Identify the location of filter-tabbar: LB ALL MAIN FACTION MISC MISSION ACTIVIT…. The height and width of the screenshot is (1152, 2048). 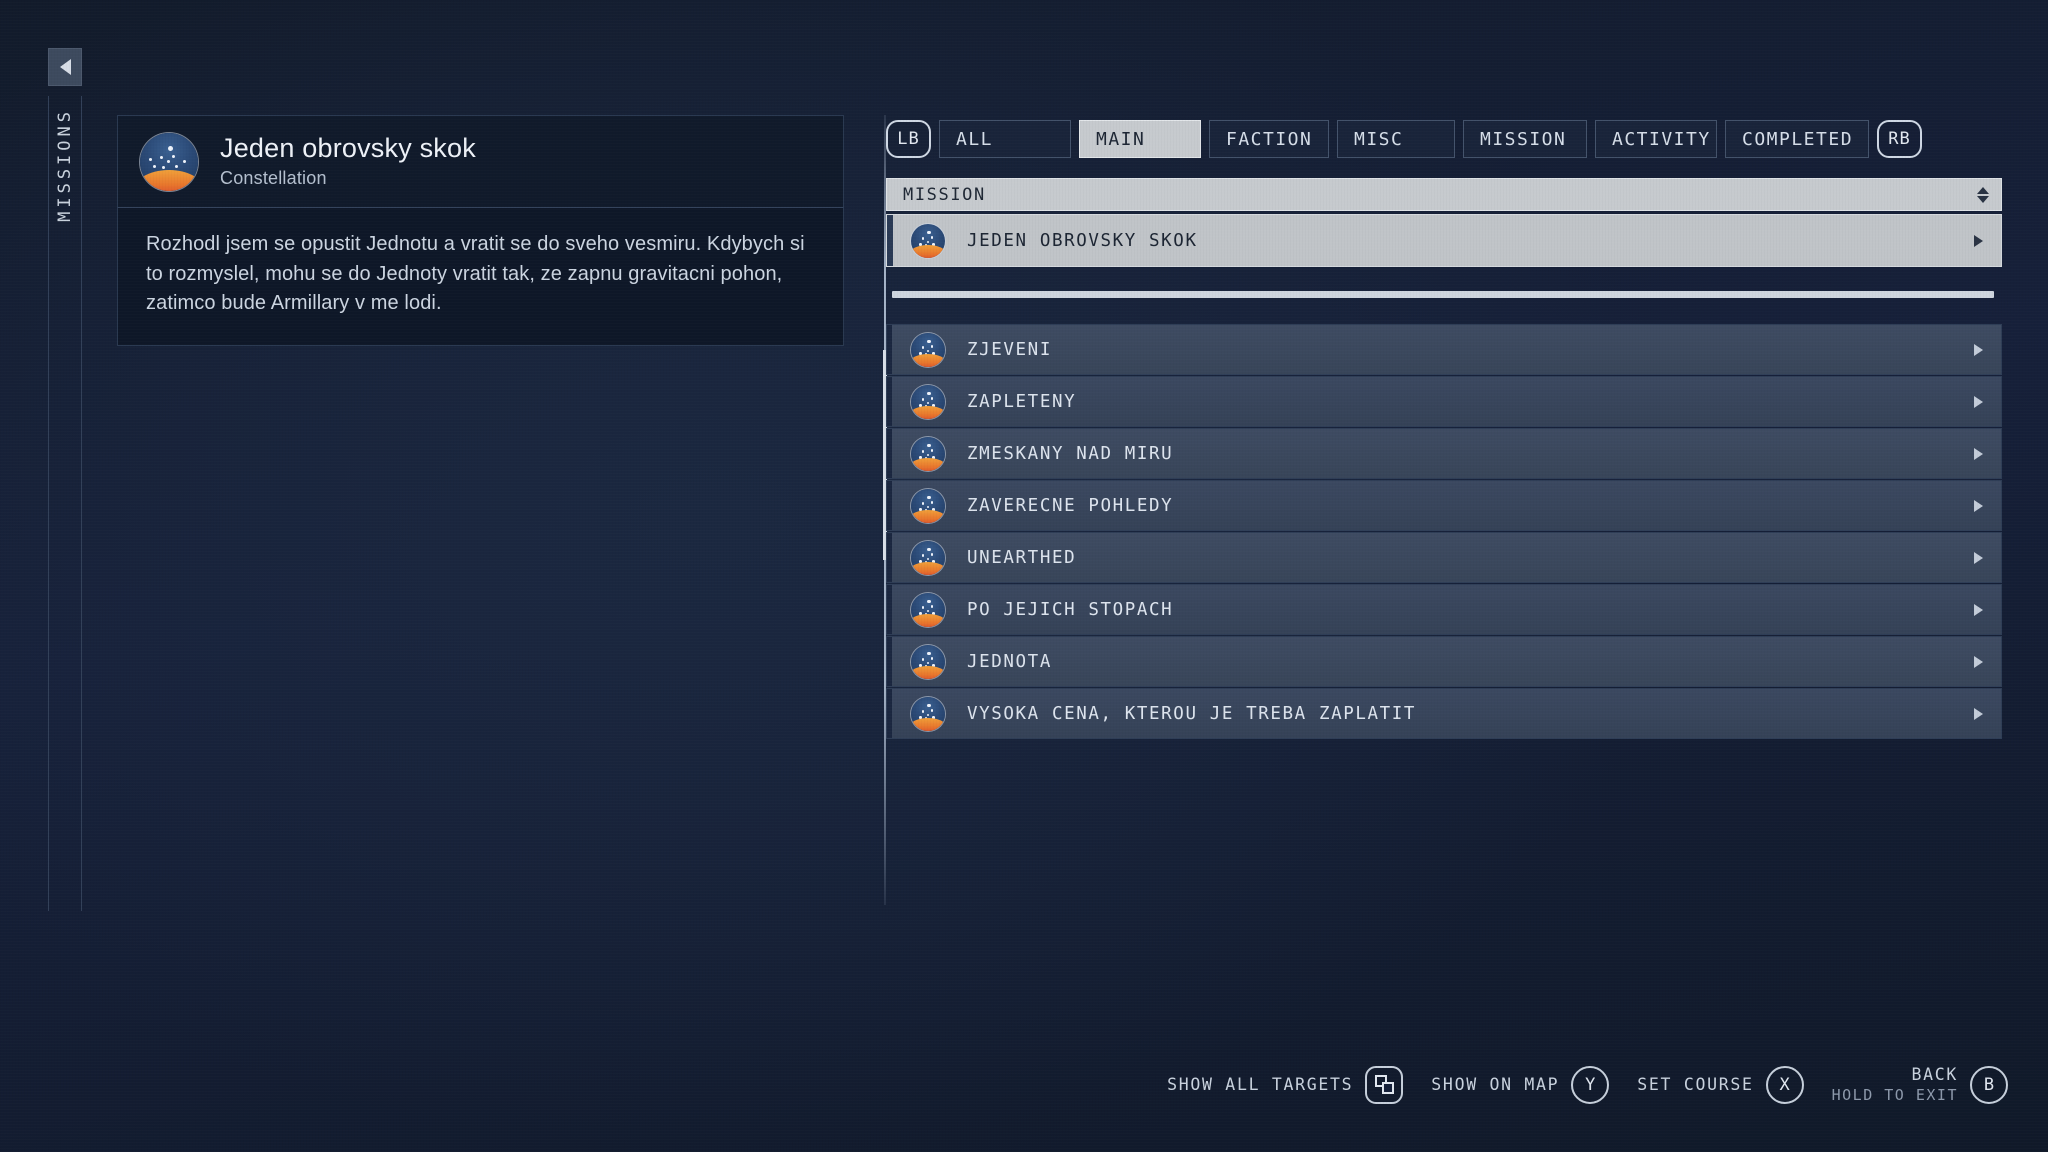
(1444, 139).